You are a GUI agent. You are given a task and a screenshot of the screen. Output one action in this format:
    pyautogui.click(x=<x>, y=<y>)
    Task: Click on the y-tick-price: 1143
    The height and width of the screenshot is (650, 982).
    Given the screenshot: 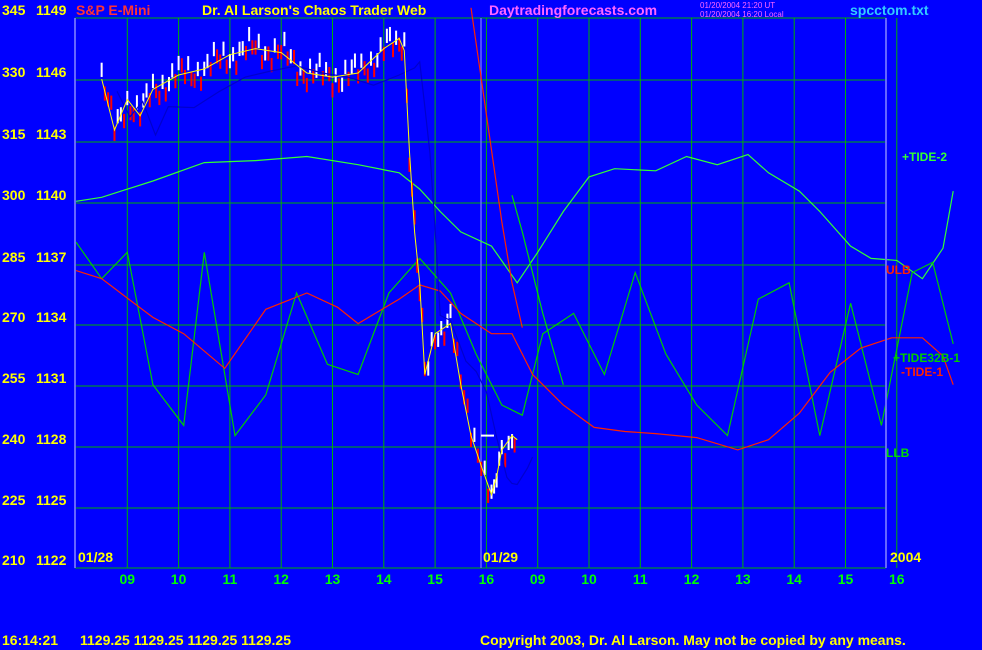 What is the action you would take?
    pyautogui.click(x=51, y=134)
    